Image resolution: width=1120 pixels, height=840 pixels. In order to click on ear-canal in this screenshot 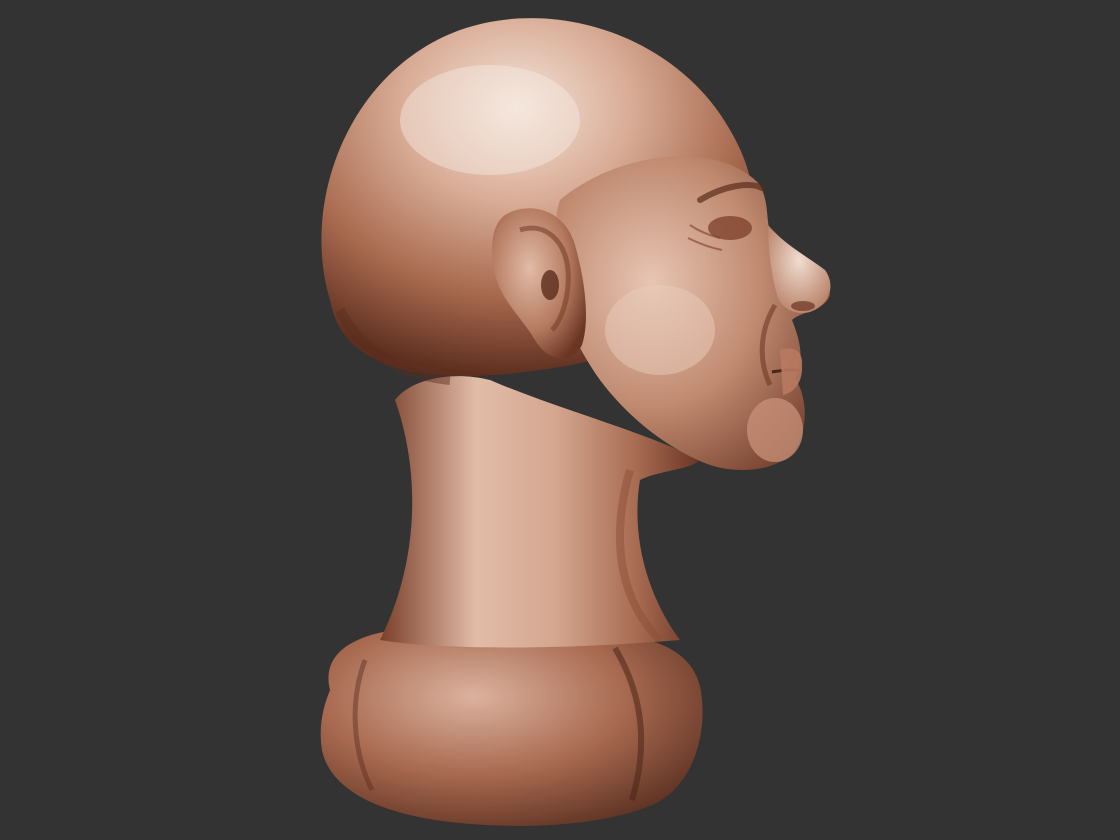, I will do `click(550, 285)`.